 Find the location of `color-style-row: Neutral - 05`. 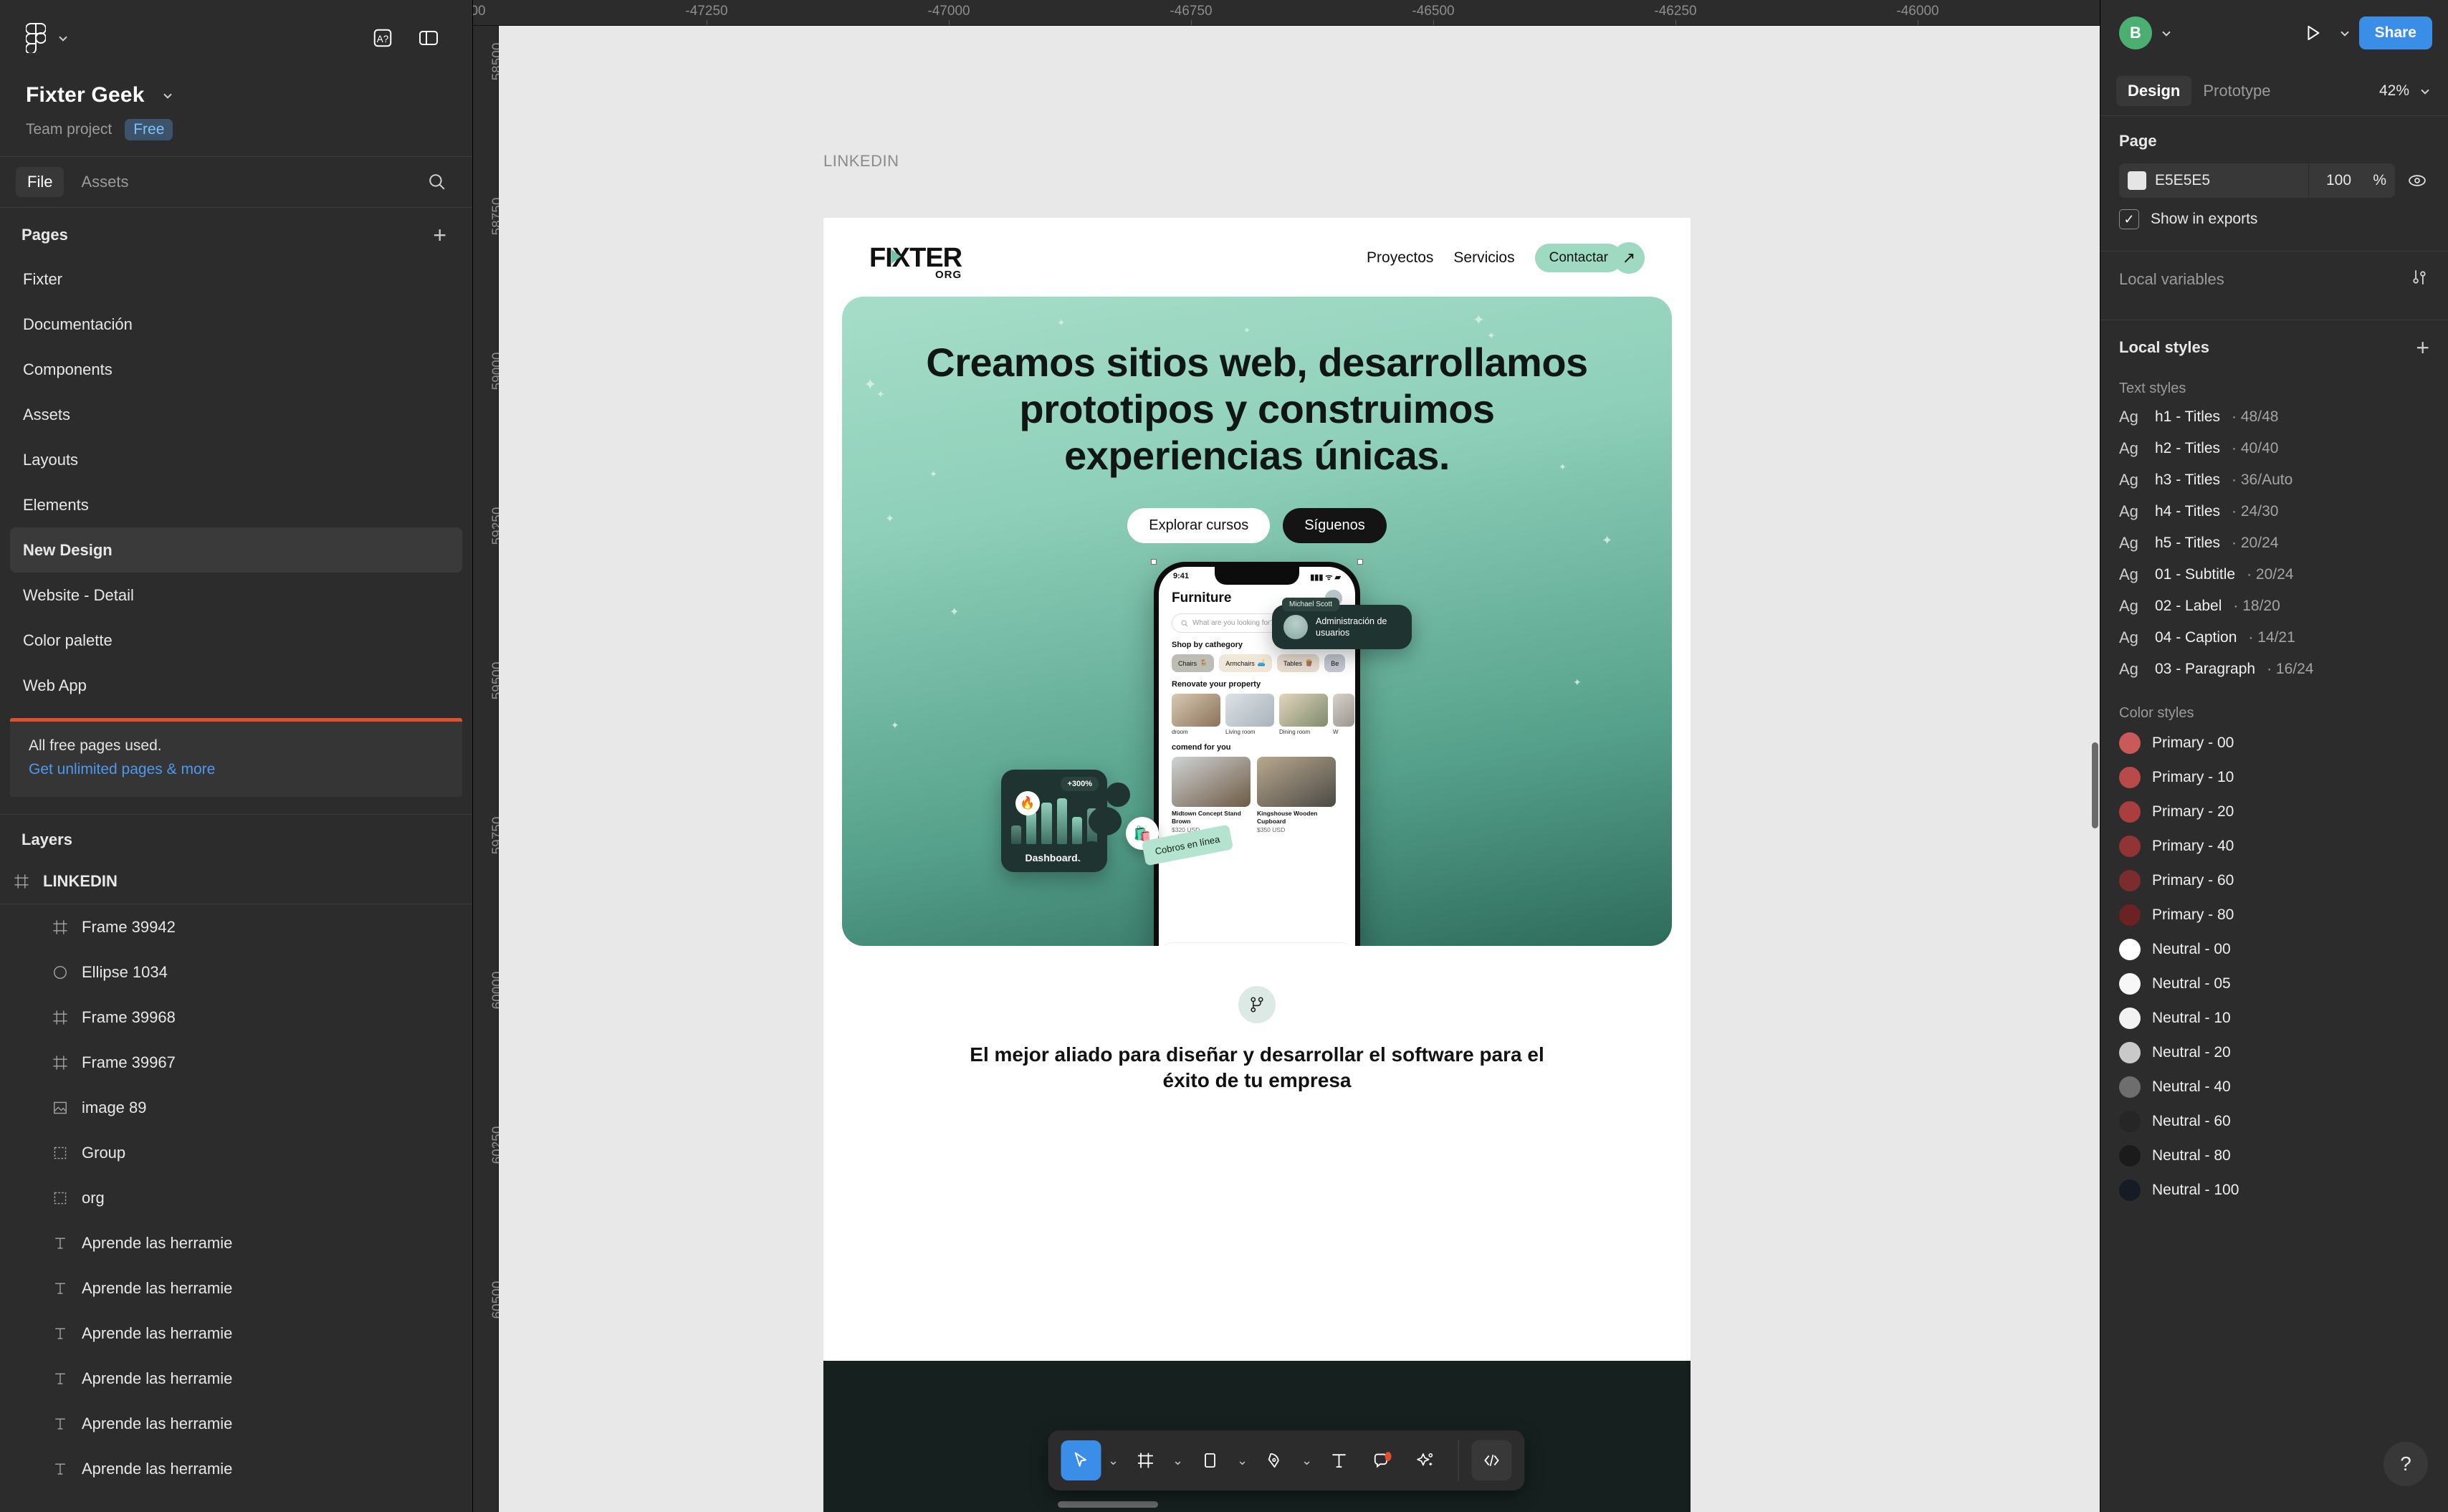

color-style-row: Neutral - 05 is located at coordinates (2274, 984).